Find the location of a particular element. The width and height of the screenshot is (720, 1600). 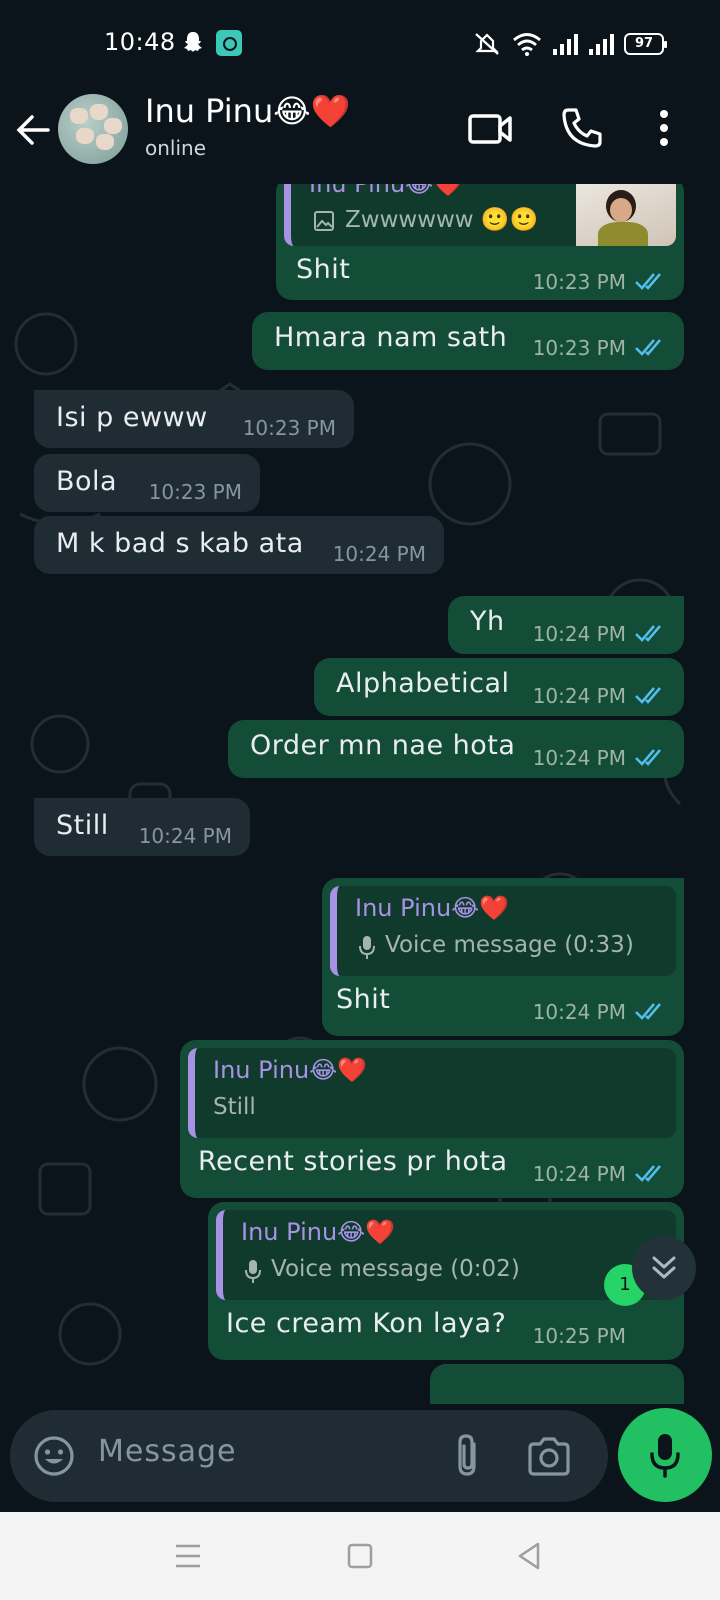

mute-icon is located at coordinates (487, 44).